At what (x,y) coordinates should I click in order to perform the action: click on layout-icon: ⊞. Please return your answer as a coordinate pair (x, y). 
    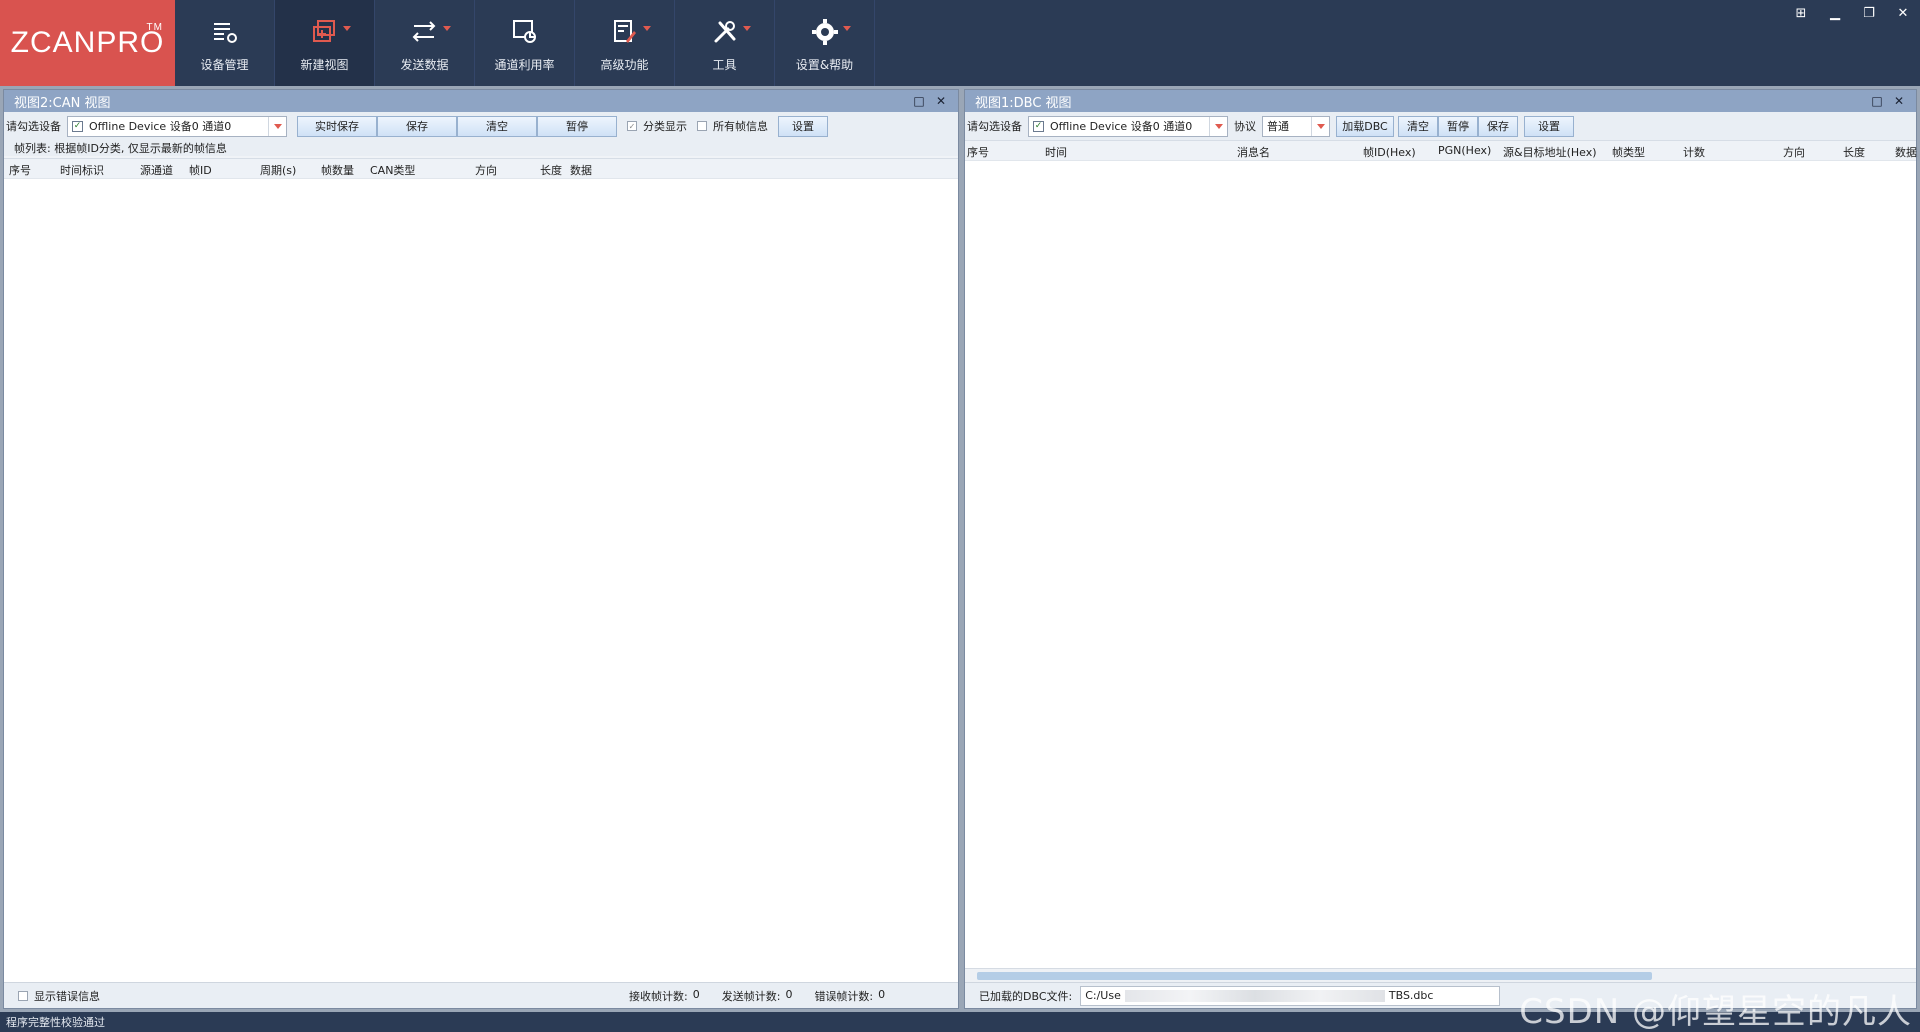
    Looking at the image, I should click on (1801, 13).